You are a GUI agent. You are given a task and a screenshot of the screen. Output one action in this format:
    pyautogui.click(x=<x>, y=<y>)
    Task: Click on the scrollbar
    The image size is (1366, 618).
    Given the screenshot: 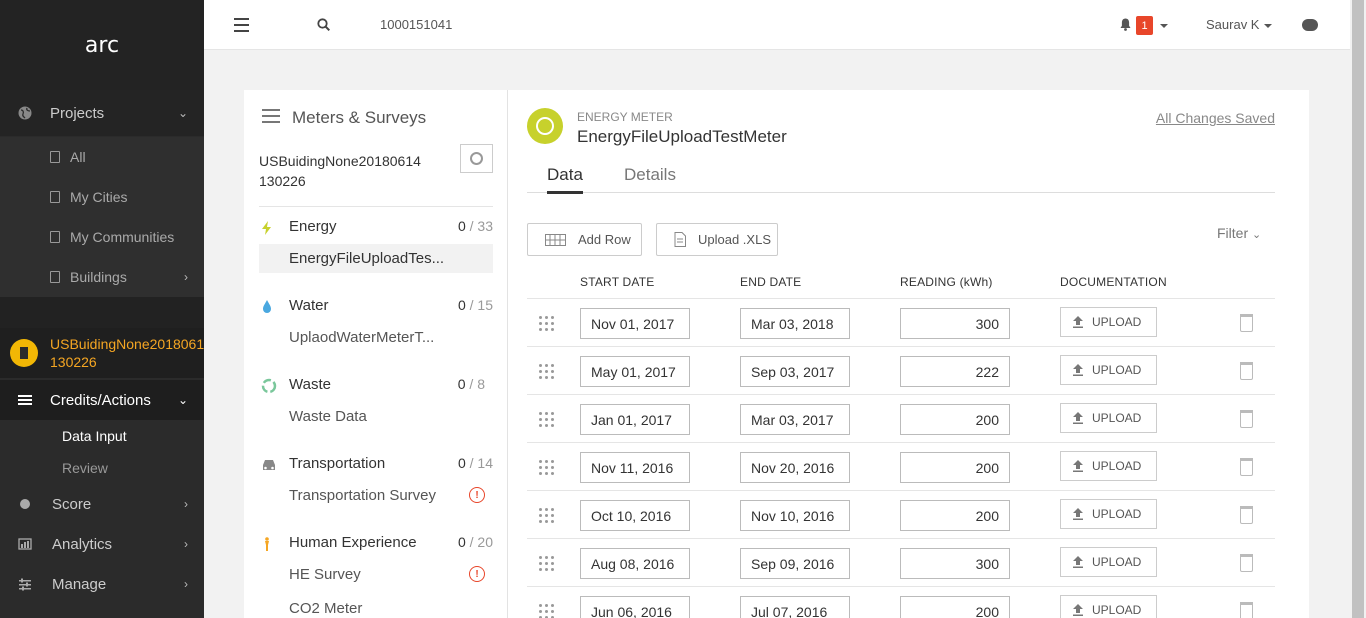 What is the action you would take?
    pyautogui.click(x=1358, y=309)
    